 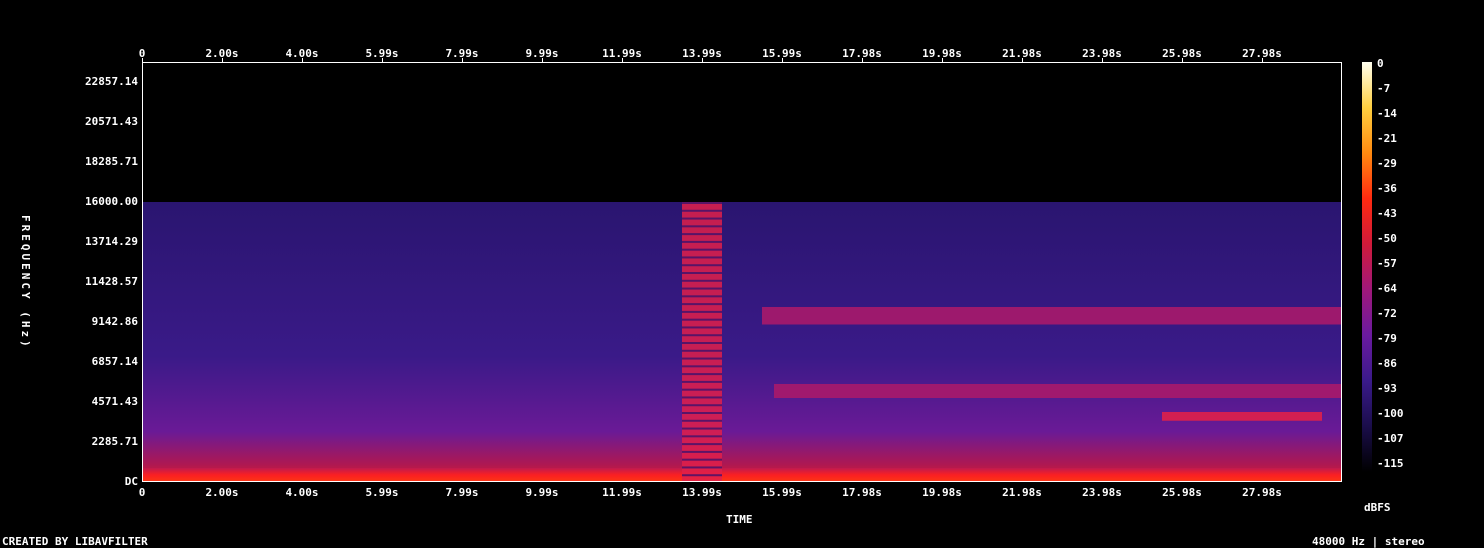 I want to click on x-tick-label: 11.99s, so click(x=622, y=492).